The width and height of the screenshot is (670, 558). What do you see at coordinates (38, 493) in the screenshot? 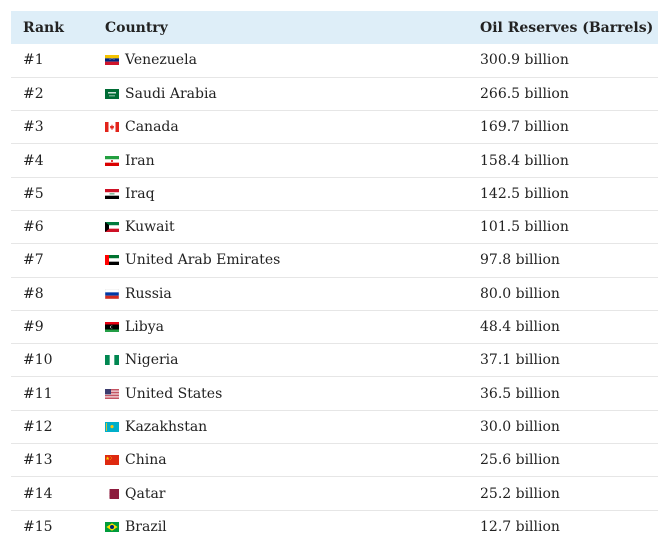
I see `rank-cell: #14` at bounding box center [38, 493].